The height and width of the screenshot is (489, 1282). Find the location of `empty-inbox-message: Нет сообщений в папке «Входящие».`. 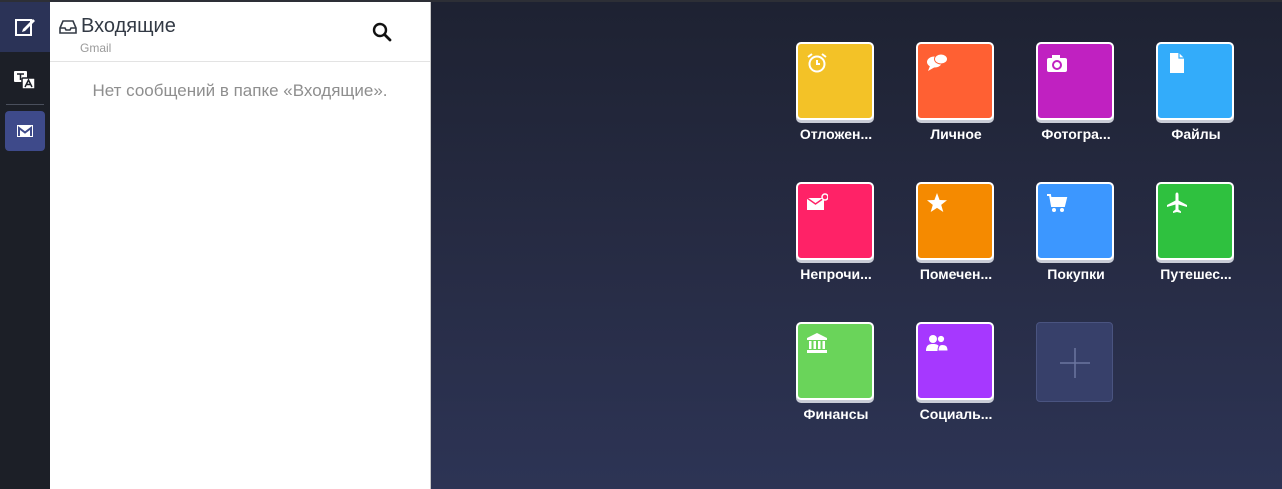

empty-inbox-message: Нет сообщений в папке «Входящие». is located at coordinates (240, 90).